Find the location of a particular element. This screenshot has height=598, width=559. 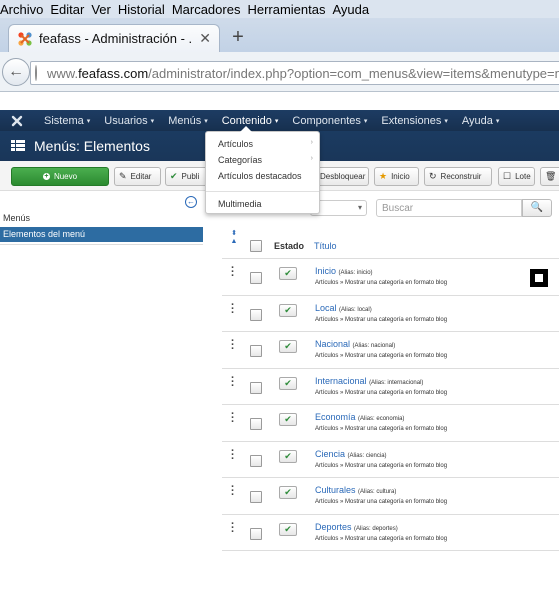

refresh-icon: ↻ is located at coordinates (433, 176).